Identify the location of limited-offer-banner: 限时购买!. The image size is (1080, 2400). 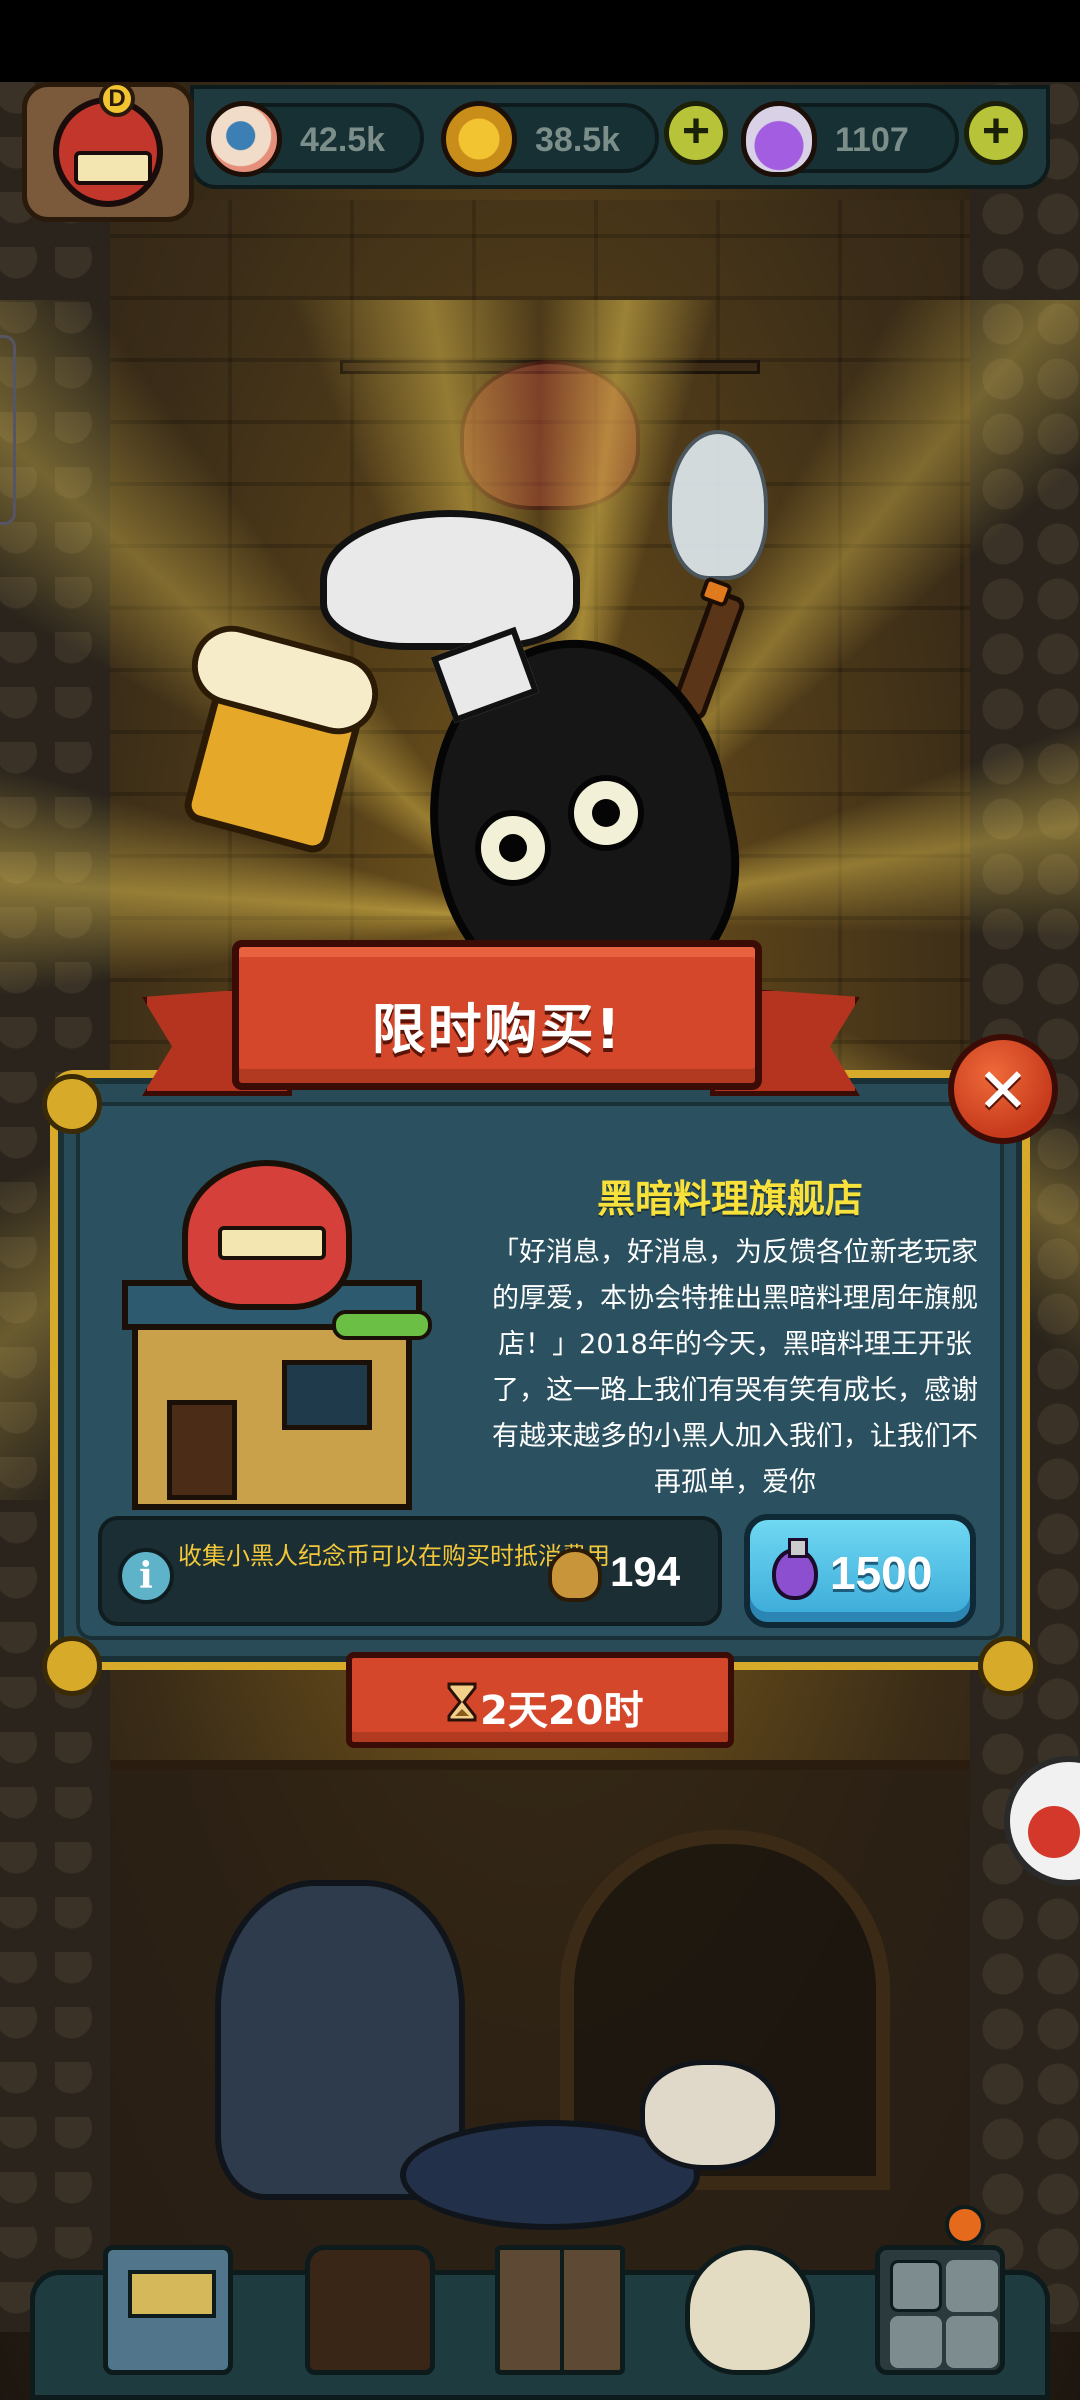
(501, 1025).